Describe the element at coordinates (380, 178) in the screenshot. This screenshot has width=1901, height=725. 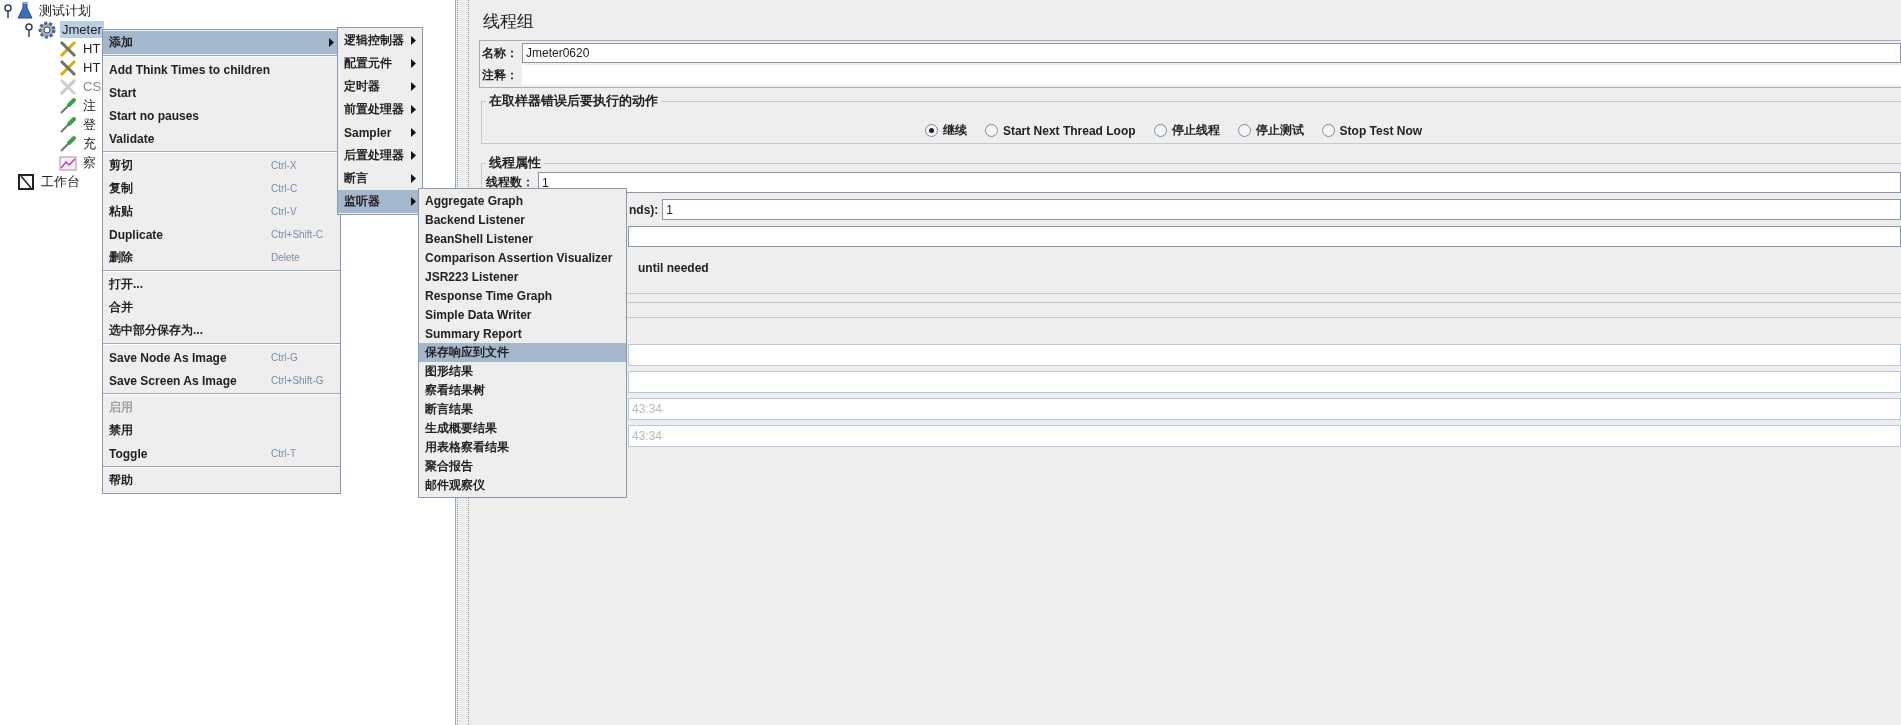
I see `menu-item: 断言` at that location.